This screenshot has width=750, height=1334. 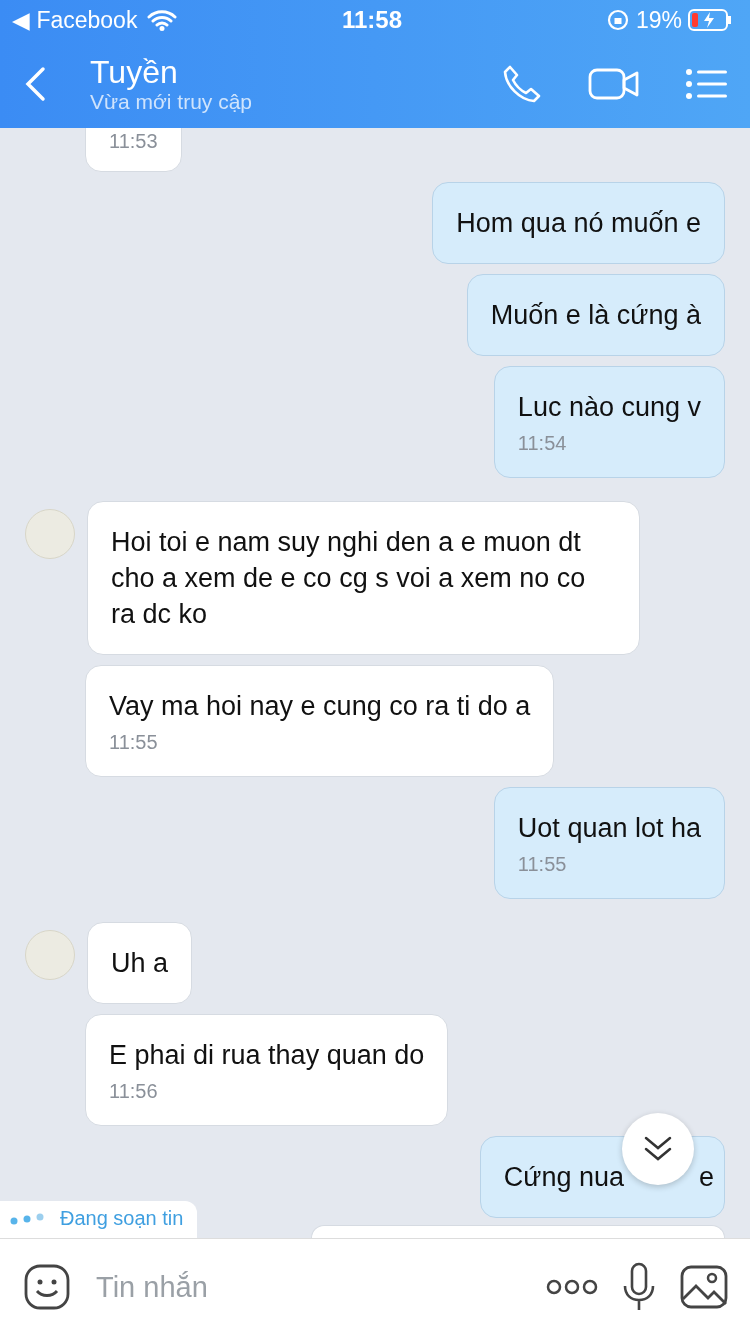 I want to click on menu-icon, so click(x=707, y=84).